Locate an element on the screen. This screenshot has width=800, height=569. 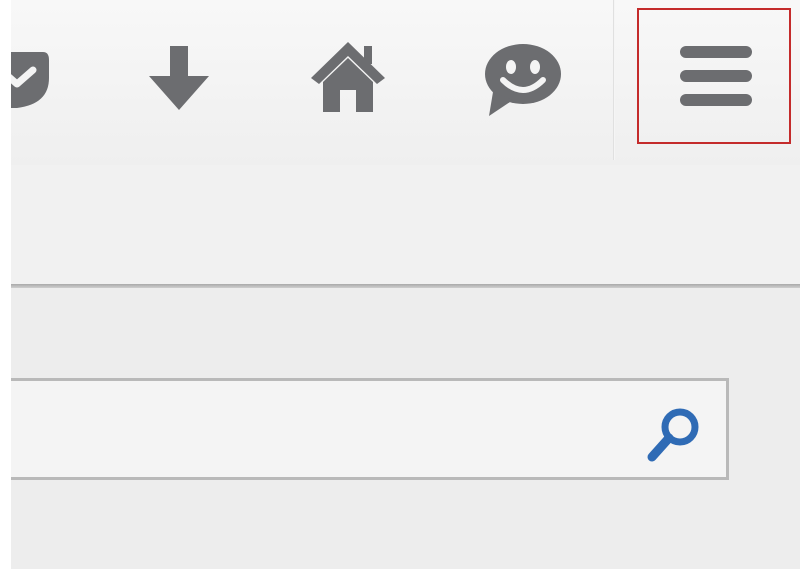
pocket-button is located at coordinates (32, 78).